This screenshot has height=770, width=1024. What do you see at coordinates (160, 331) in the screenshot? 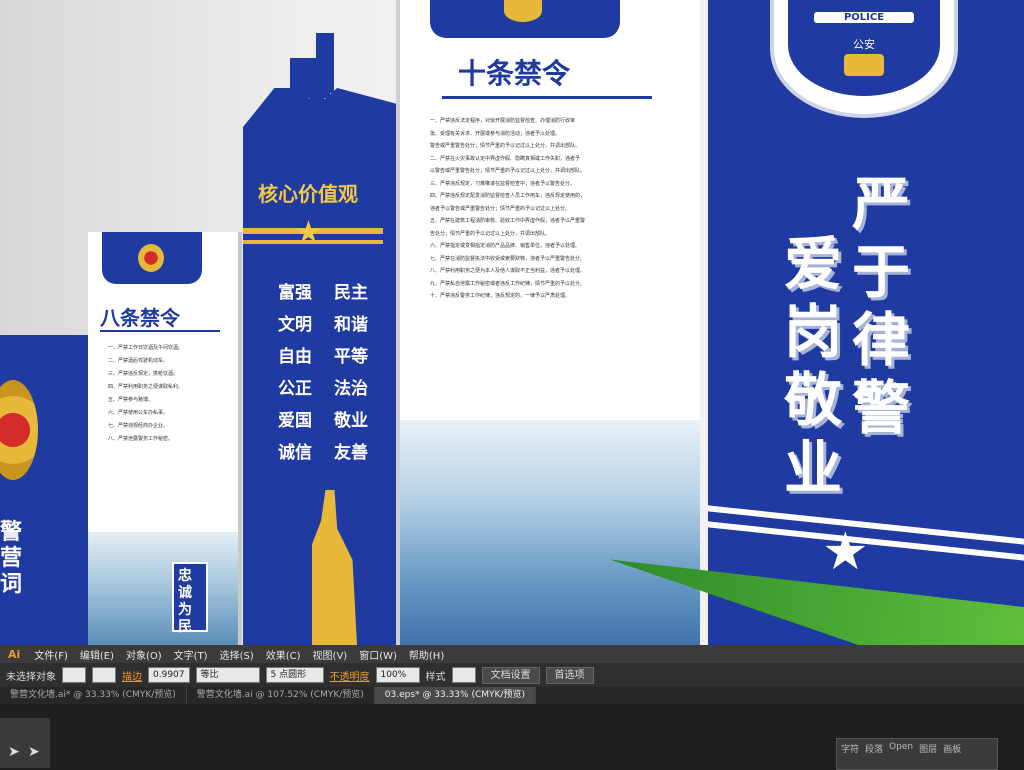
I see `eight-bans-rule` at bounding box center [160, 331].